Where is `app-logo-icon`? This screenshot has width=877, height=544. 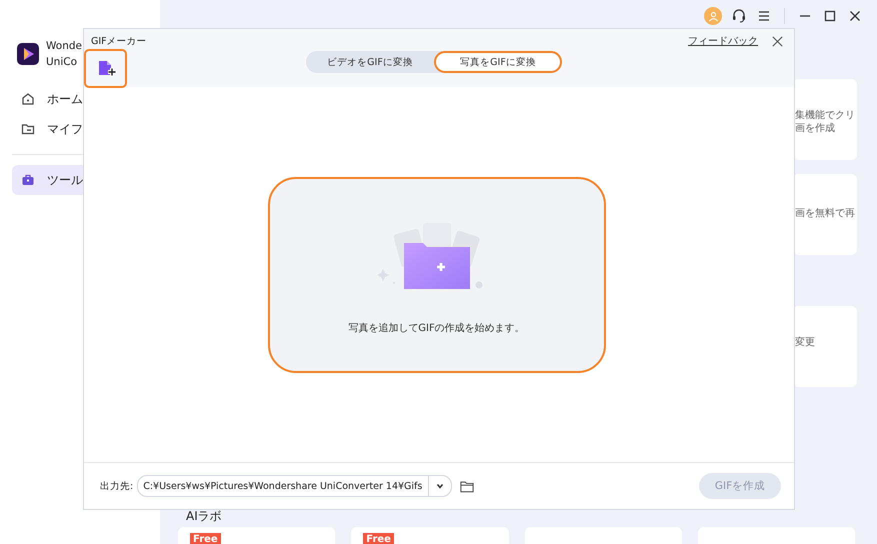
app-logo-icon is located at coordinates (28, 54).